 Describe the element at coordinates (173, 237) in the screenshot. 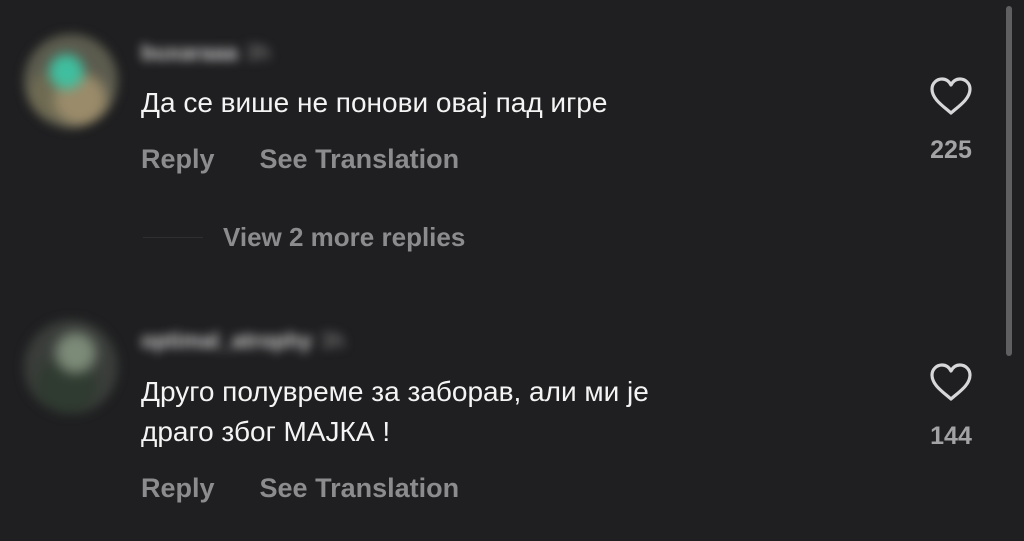

I see `divider-line` at that location.